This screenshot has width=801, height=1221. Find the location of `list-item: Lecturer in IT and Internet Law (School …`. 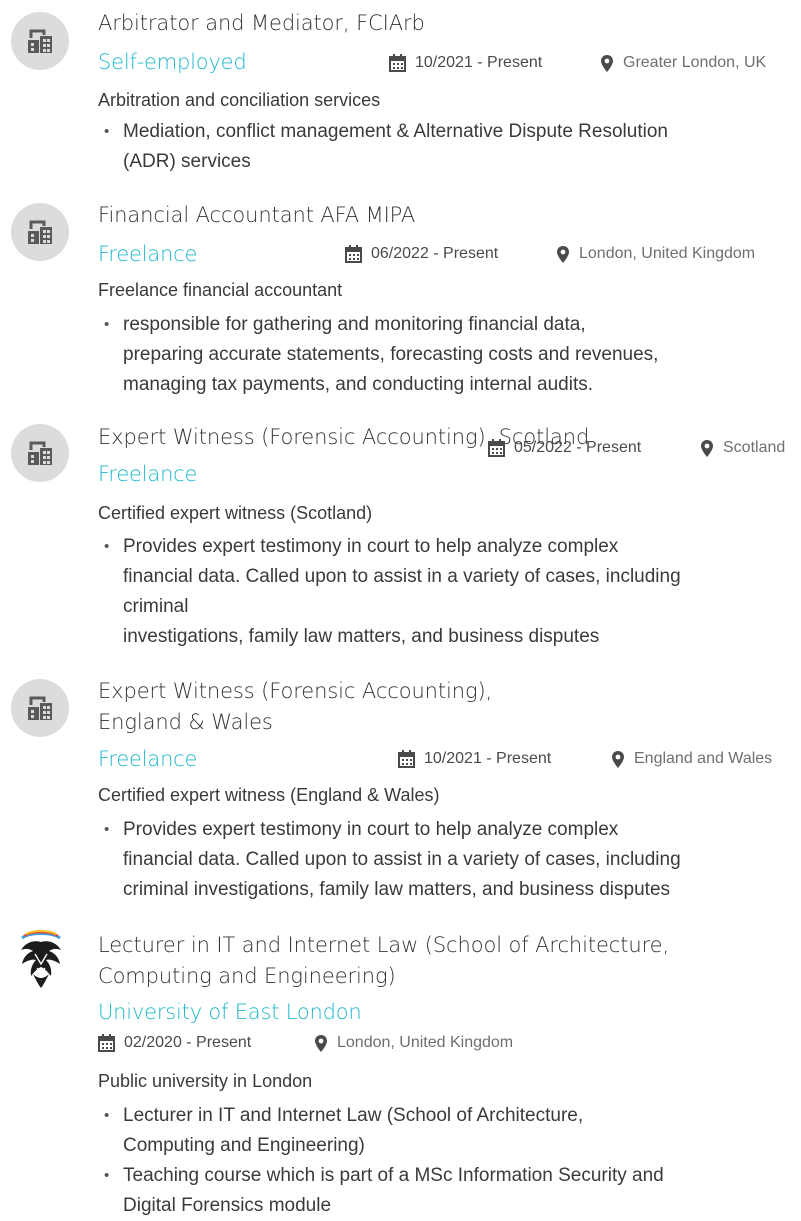

list-item: Lecturer in IT and Internet Law (School … is located at coordinates (448, 1131).